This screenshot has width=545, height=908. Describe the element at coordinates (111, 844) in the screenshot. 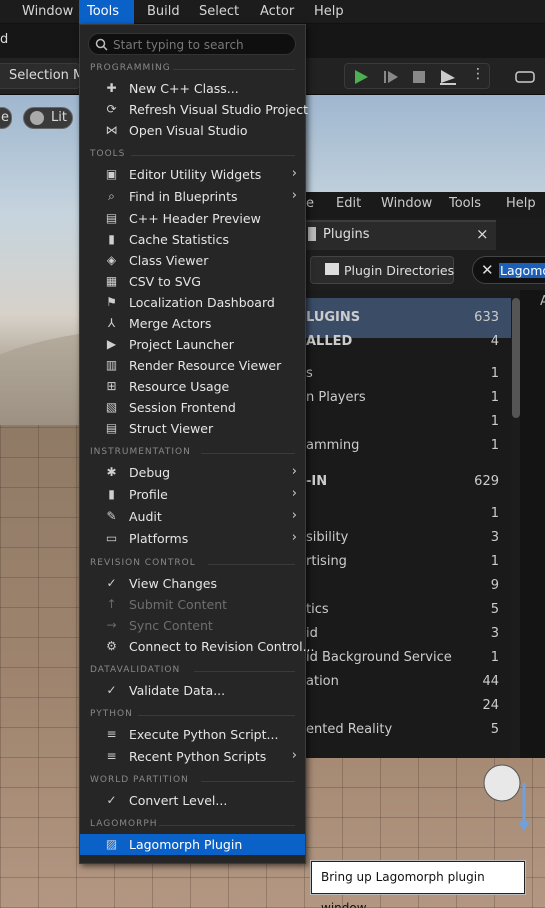

I see `lagomorph-icon: ▨` at that location.